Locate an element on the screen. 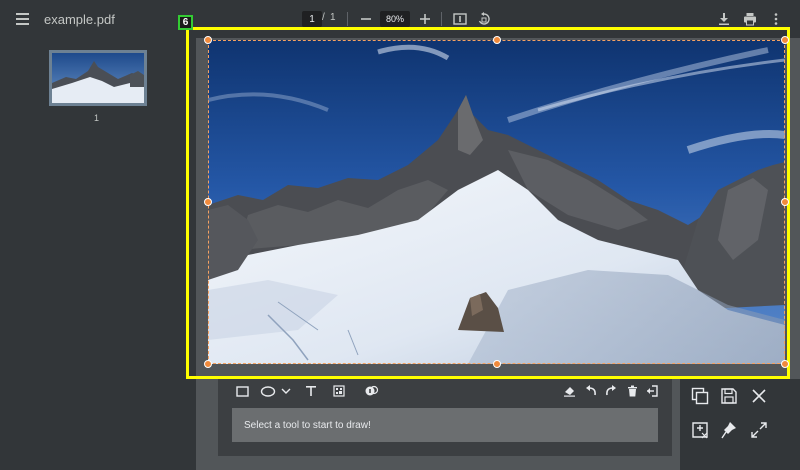 This screenshot has width=800, height=470. resize-handle-top-right is located at coordinates (785, 40).